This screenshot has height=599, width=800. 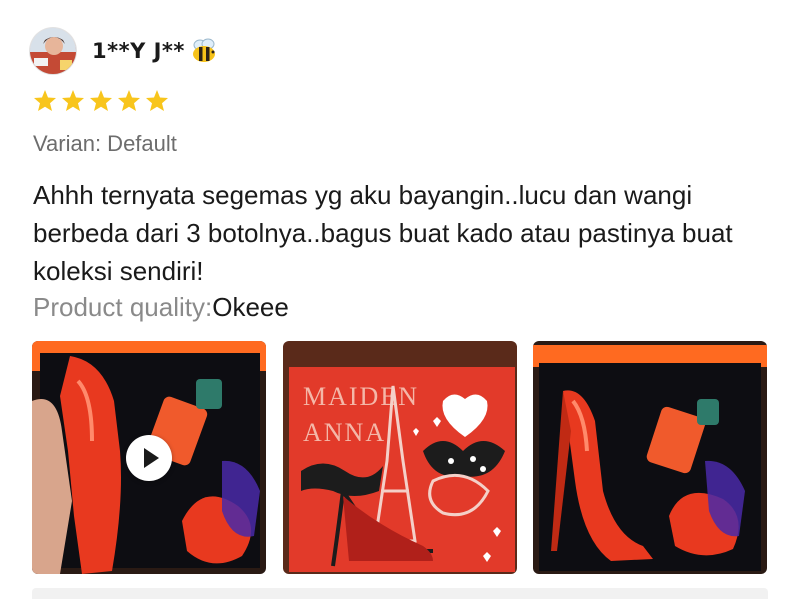 I want to click on box-text-anna: ANNA, so click(x=344, y=432).